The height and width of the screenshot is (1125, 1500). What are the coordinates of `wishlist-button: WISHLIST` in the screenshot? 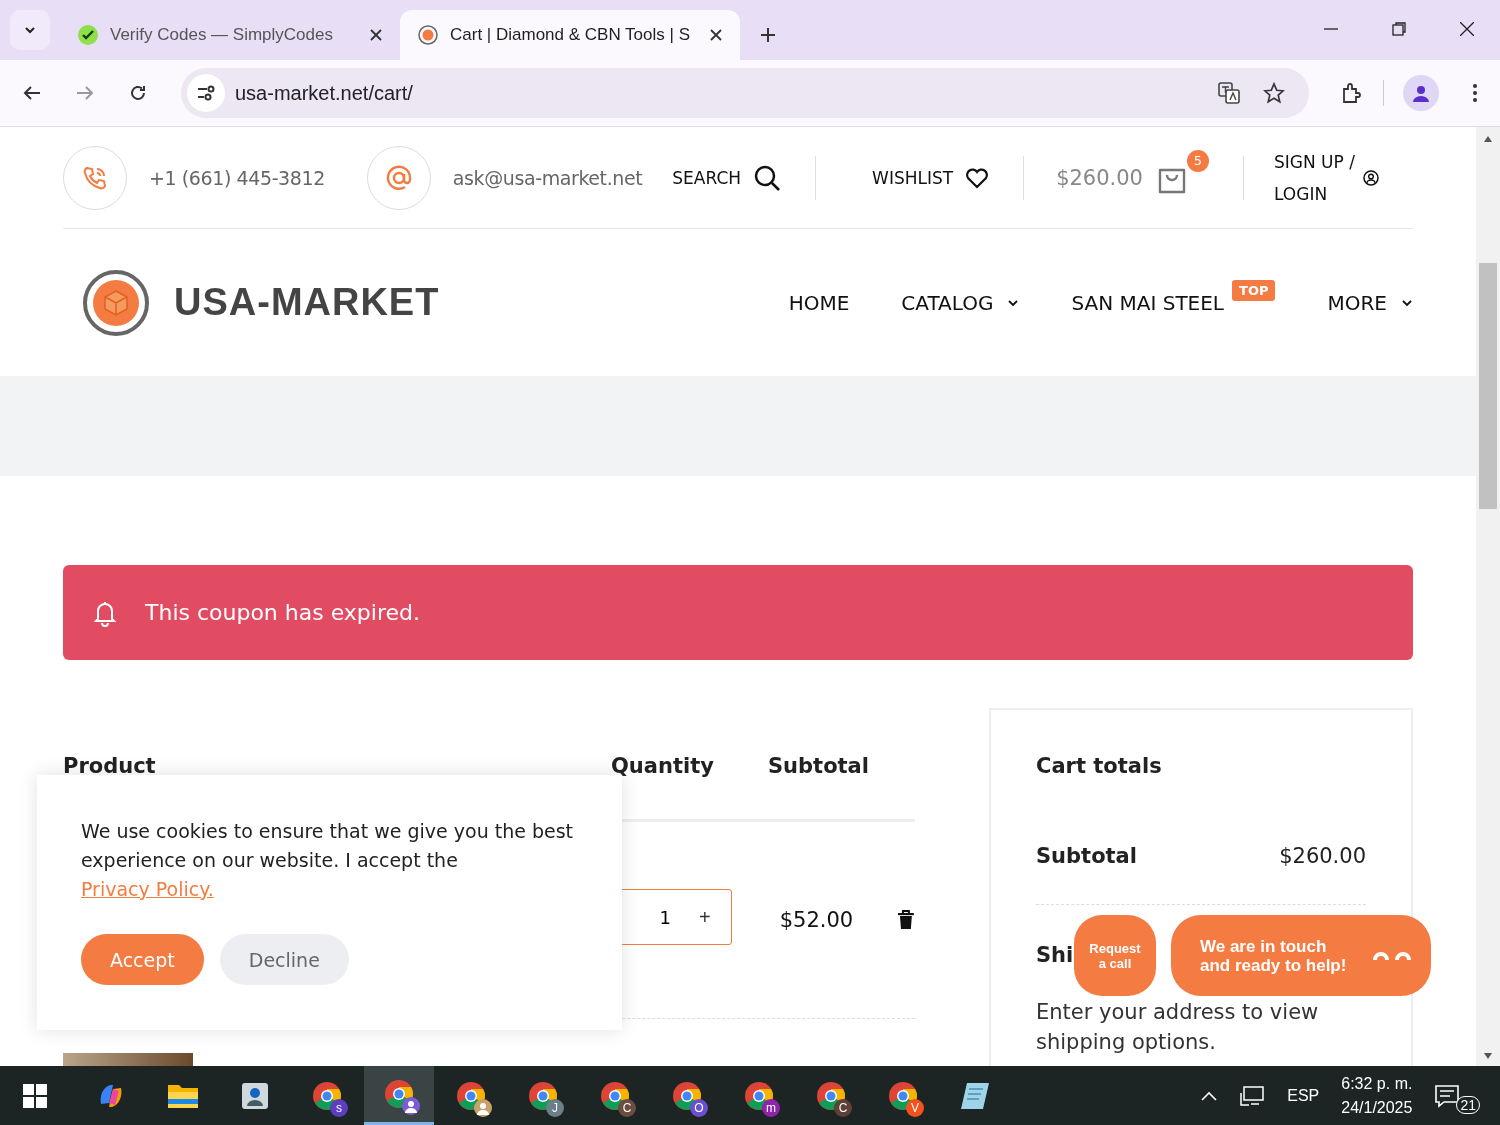 It's located at (931, 177).